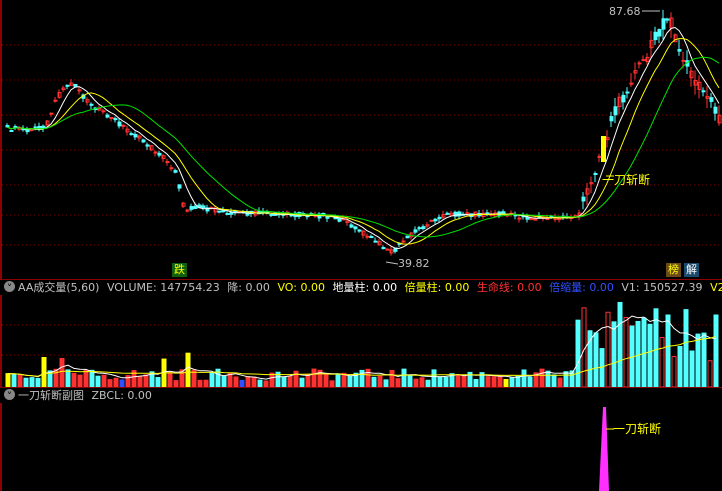 The width and height of the screenshot is (722, 491). What do you see at coordinates (351, 287) in the screenshot?
I see `ground-label: 地量柱:` at bounding box center [351, 287].